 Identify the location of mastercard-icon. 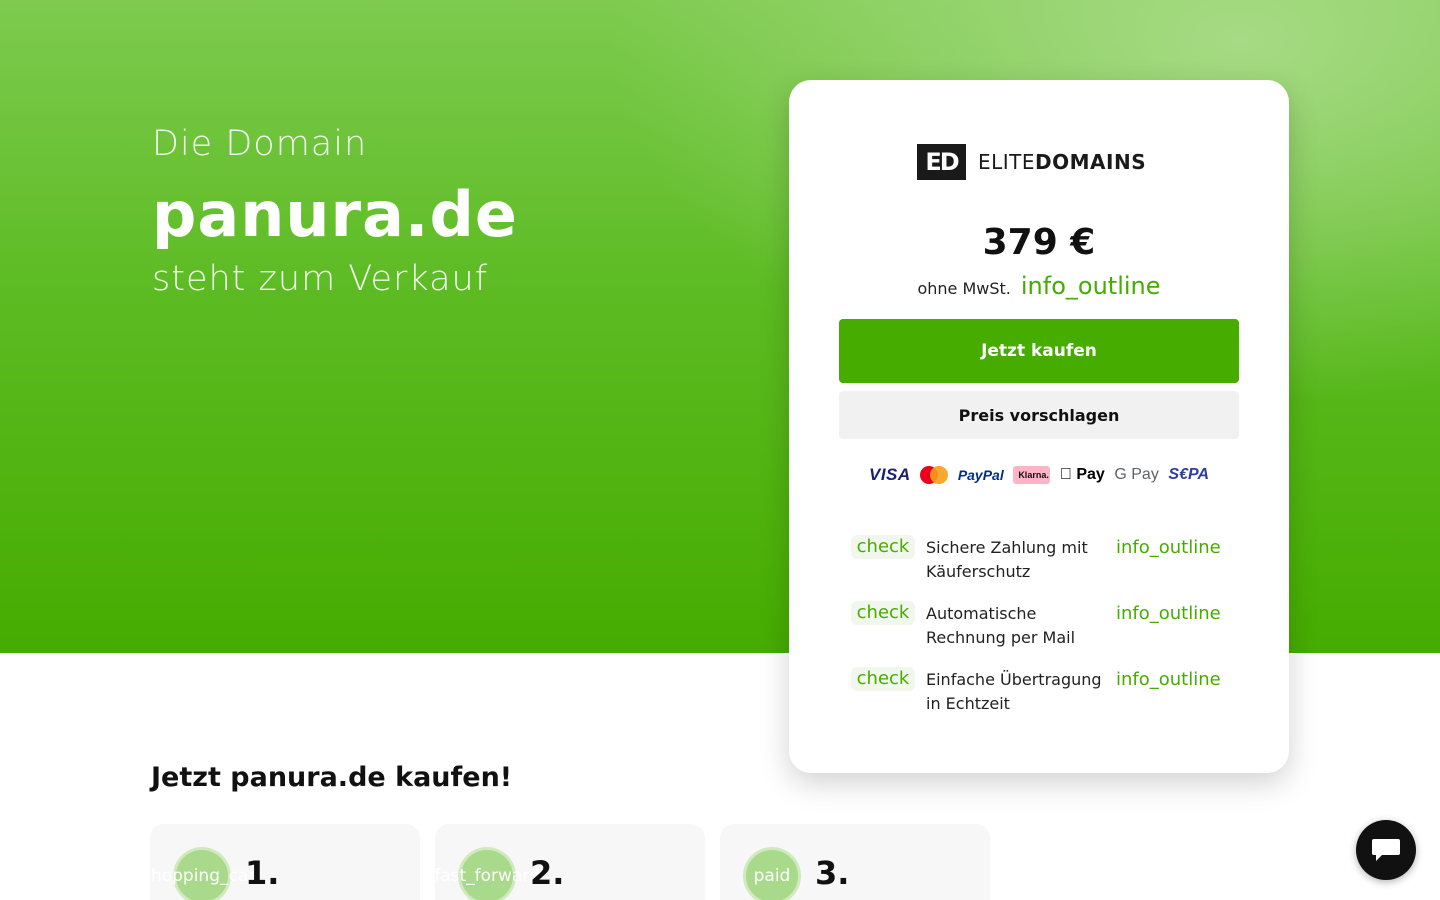
(934, 475).